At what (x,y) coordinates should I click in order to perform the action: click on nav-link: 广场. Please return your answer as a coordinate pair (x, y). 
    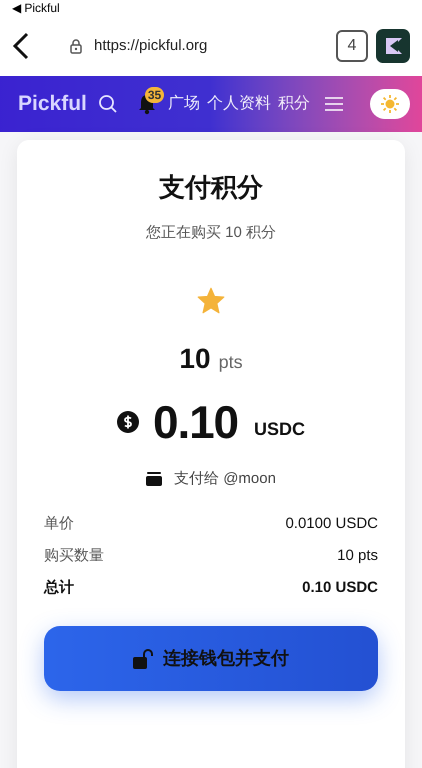
    Looking at the image, I should click on (184, 104).